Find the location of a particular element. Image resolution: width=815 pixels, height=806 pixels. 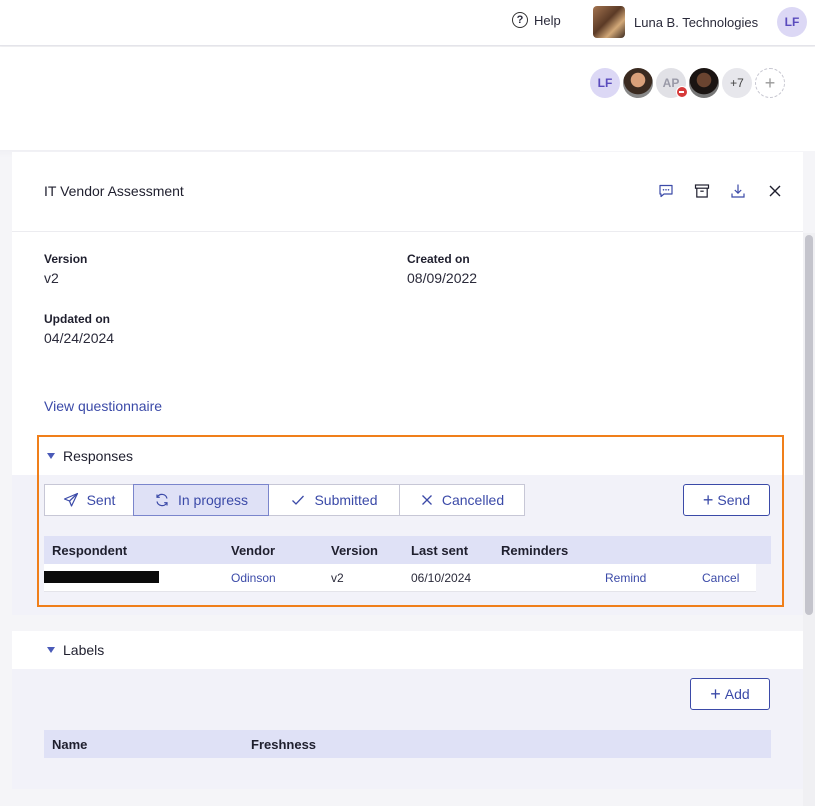

org-name: Luna B. Technologies is located at coordinates (696, 22).